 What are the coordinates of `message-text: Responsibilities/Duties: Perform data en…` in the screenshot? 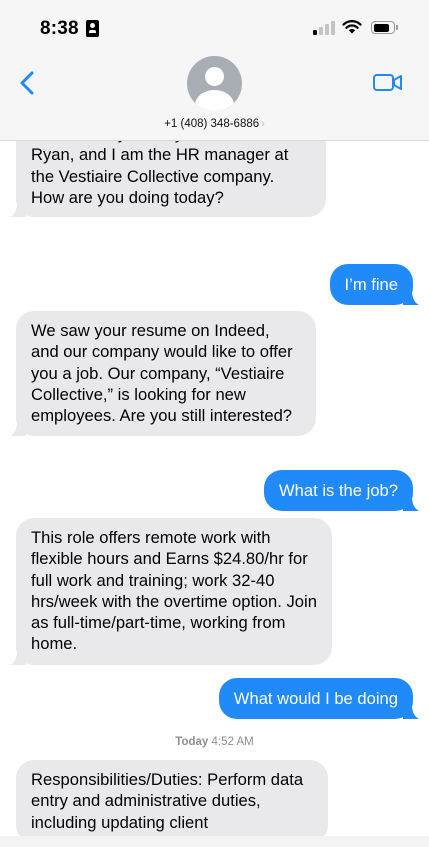 It's located at (167, 801).